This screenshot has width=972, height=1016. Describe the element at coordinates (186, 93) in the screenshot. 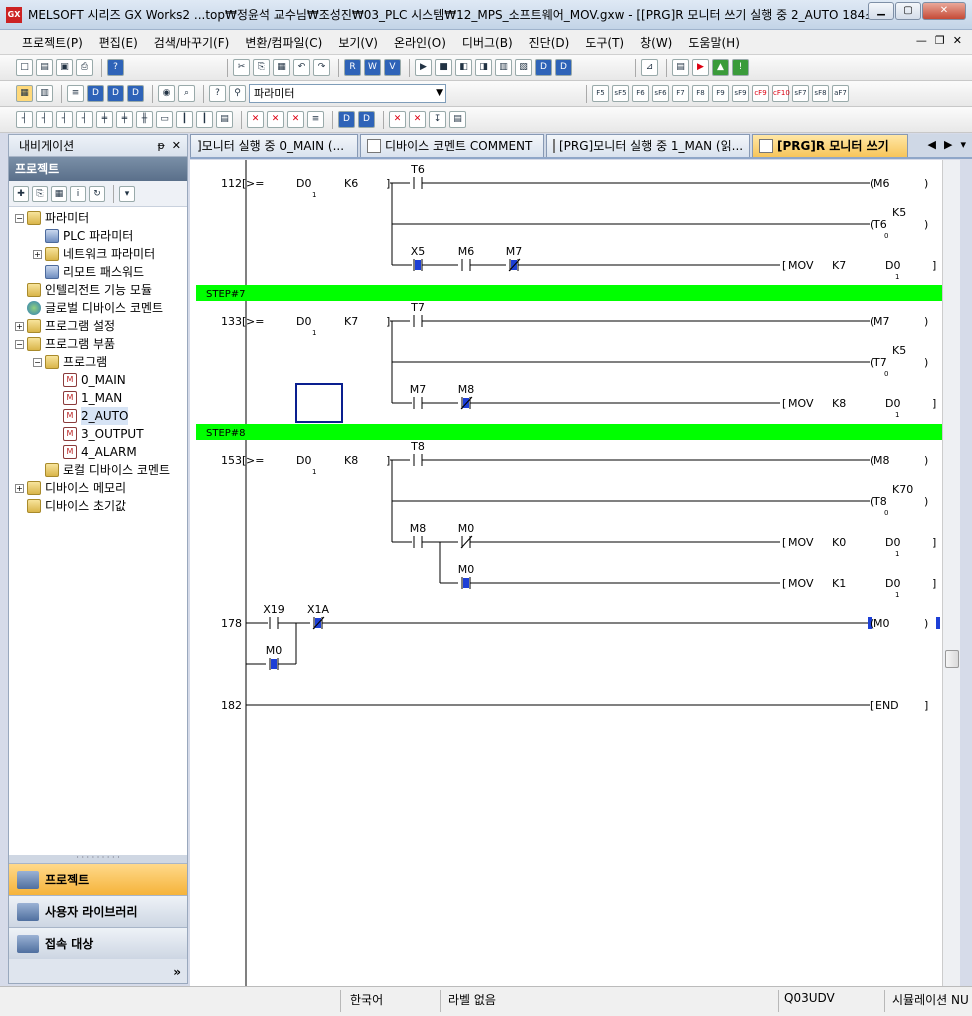

I see `find-icon: ⌕` at that location.